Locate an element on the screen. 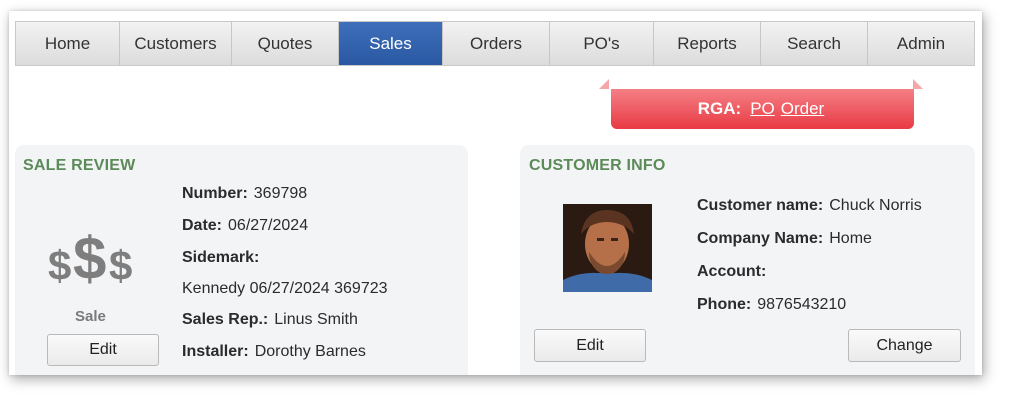 This screenshot has width=1016, height=407. rga-label: RGA: is located at coordinates (719, 108).